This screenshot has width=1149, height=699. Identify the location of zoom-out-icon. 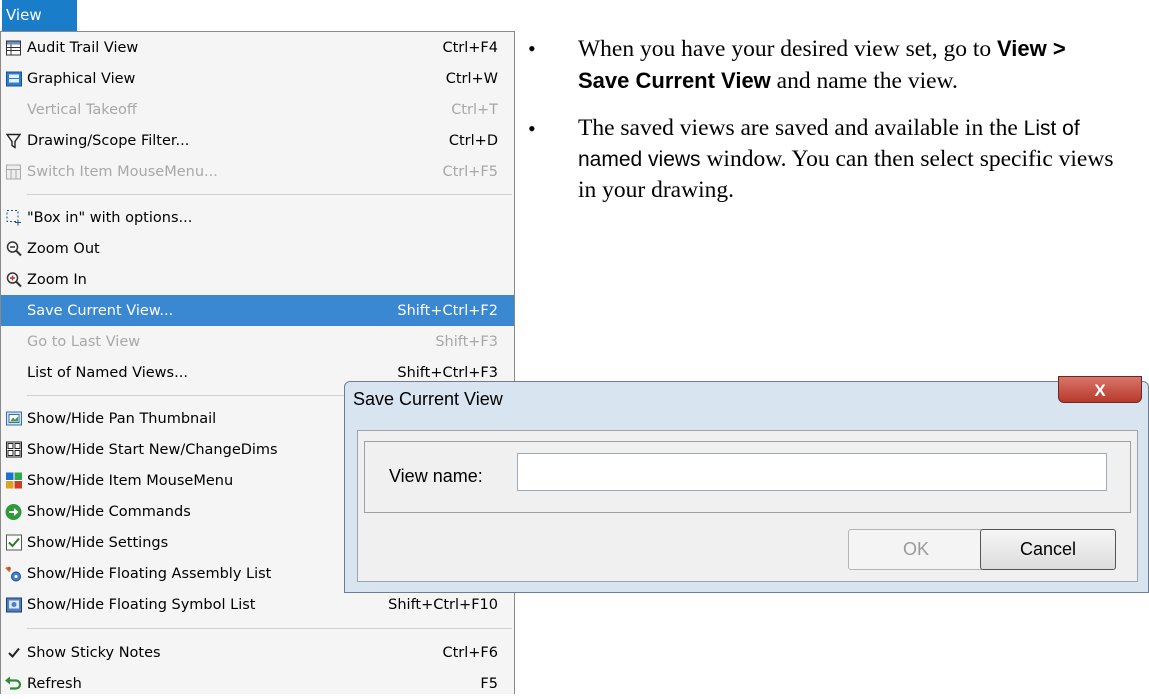
(13, 248).